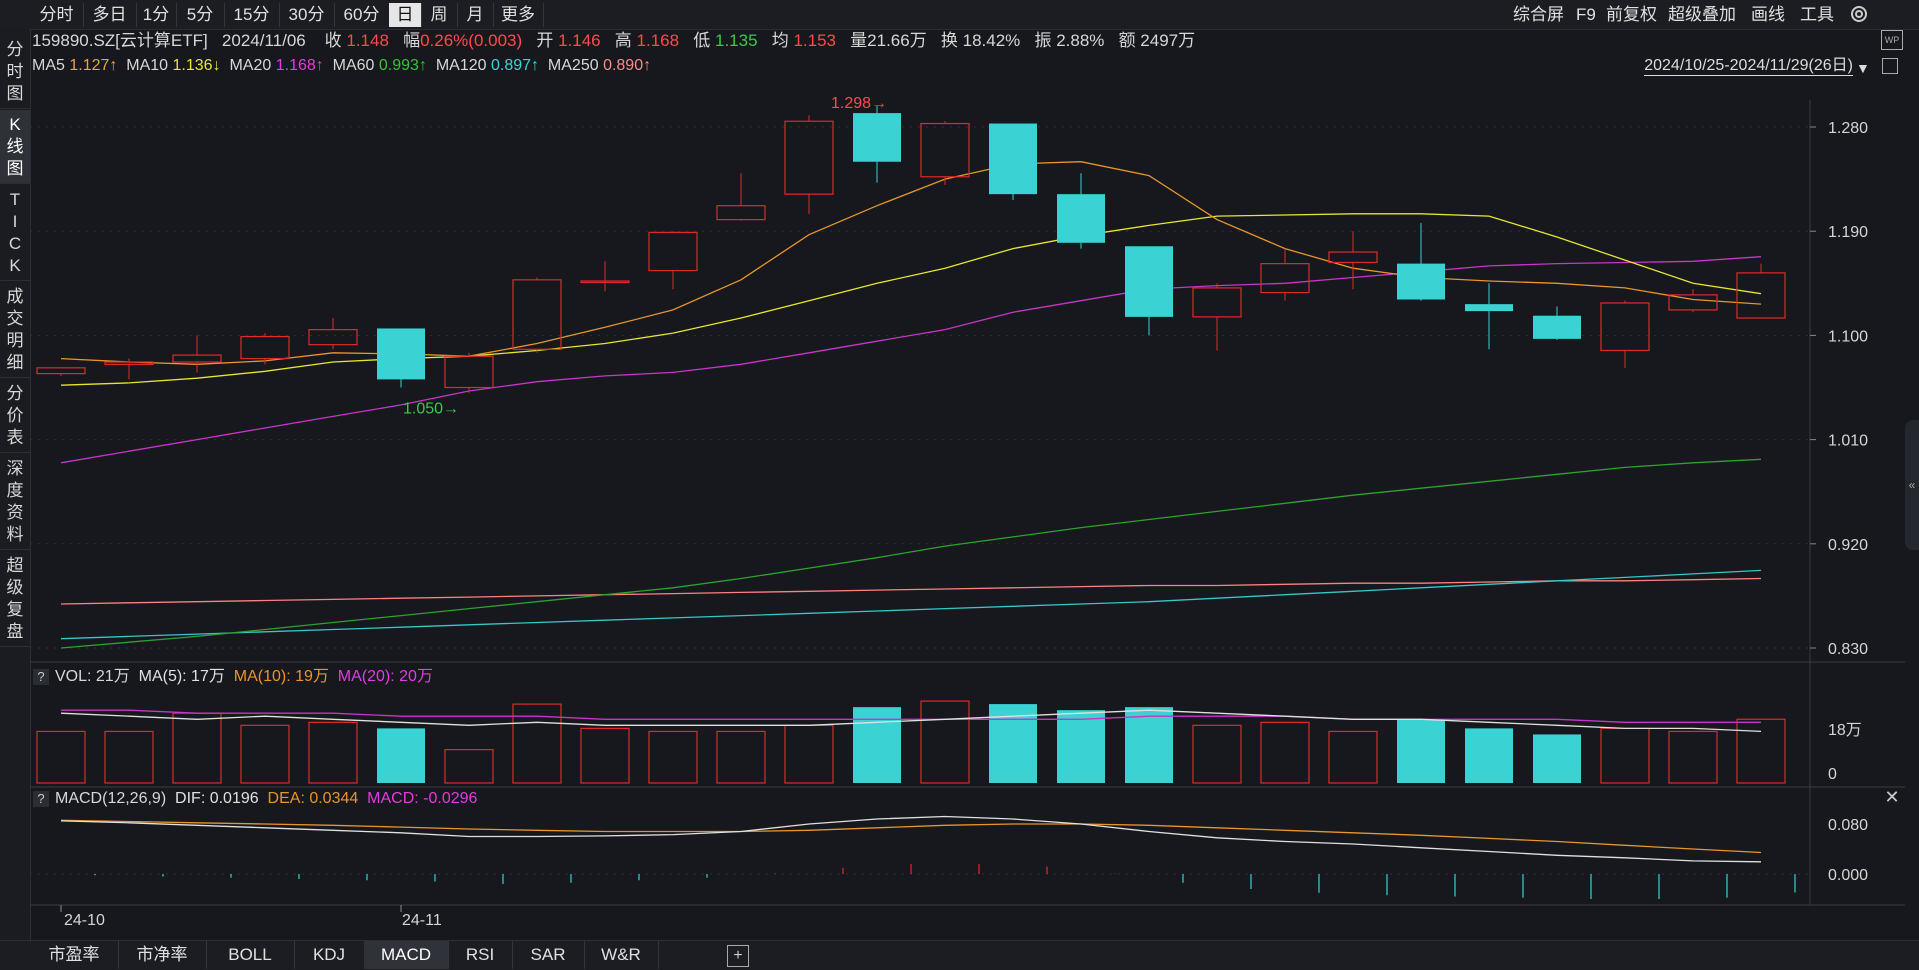  What do you see at coordinates (548, 955) in the screenshot?
I see `indicator-tab-6: SAR` at bounding box center [548, 955].